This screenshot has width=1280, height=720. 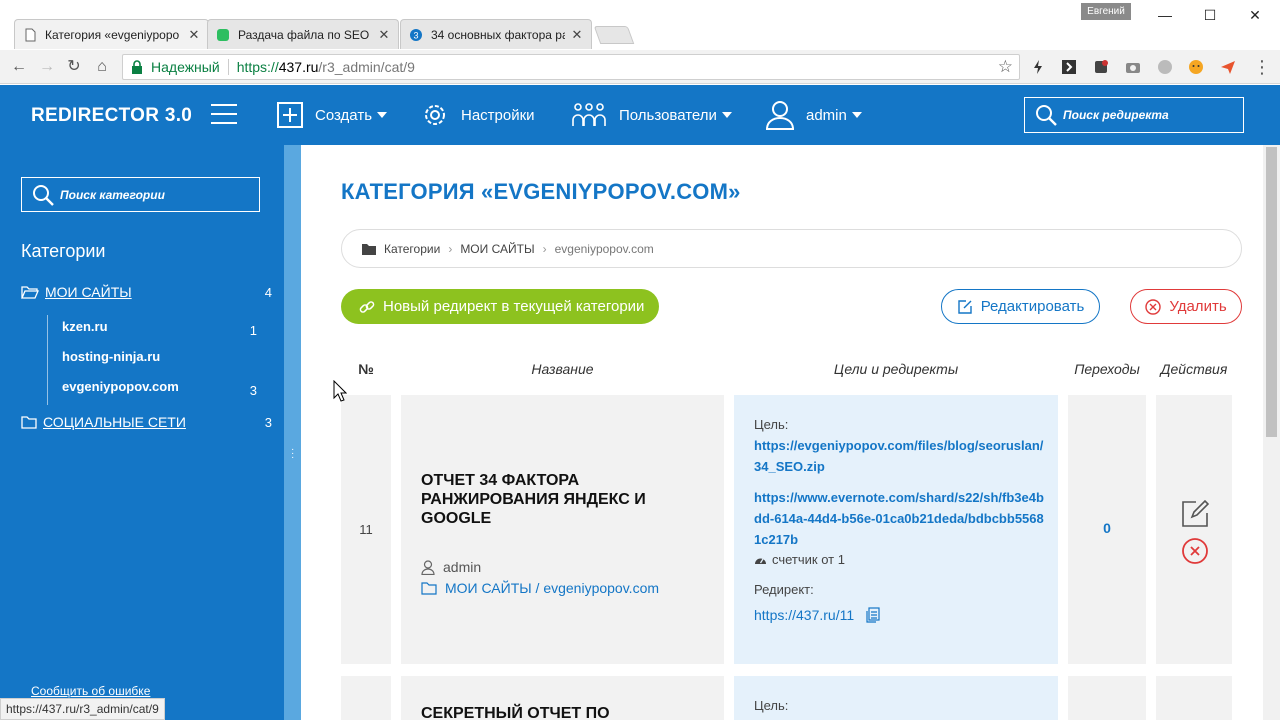 I want to click on menu-dots-icon: ⋮, so click(x=1262, y=67).